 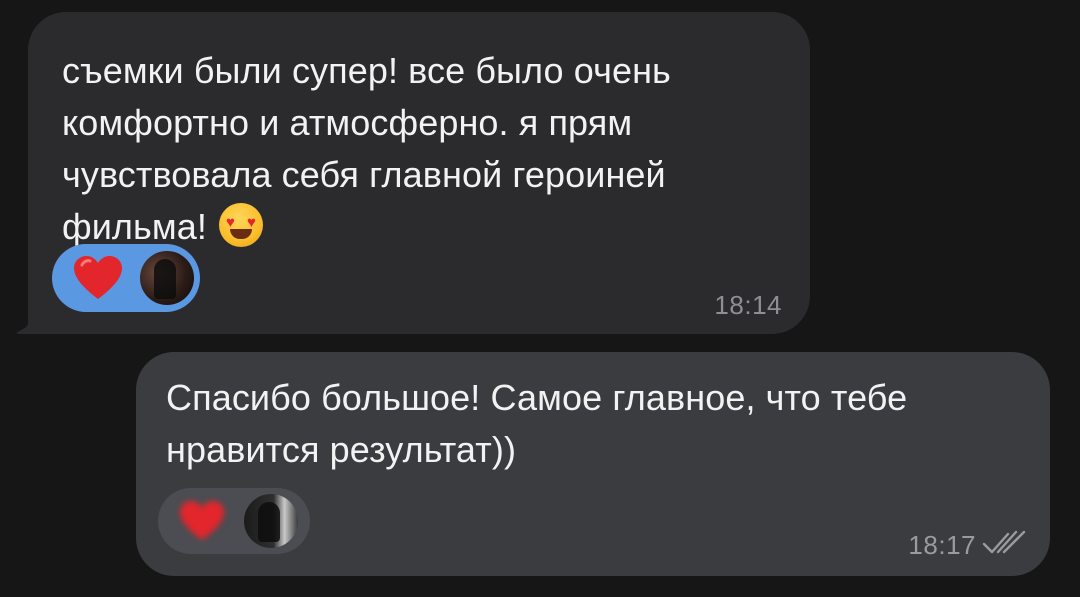 I want to click on reaction-heart-outgoing, so click(x=234, y=521).